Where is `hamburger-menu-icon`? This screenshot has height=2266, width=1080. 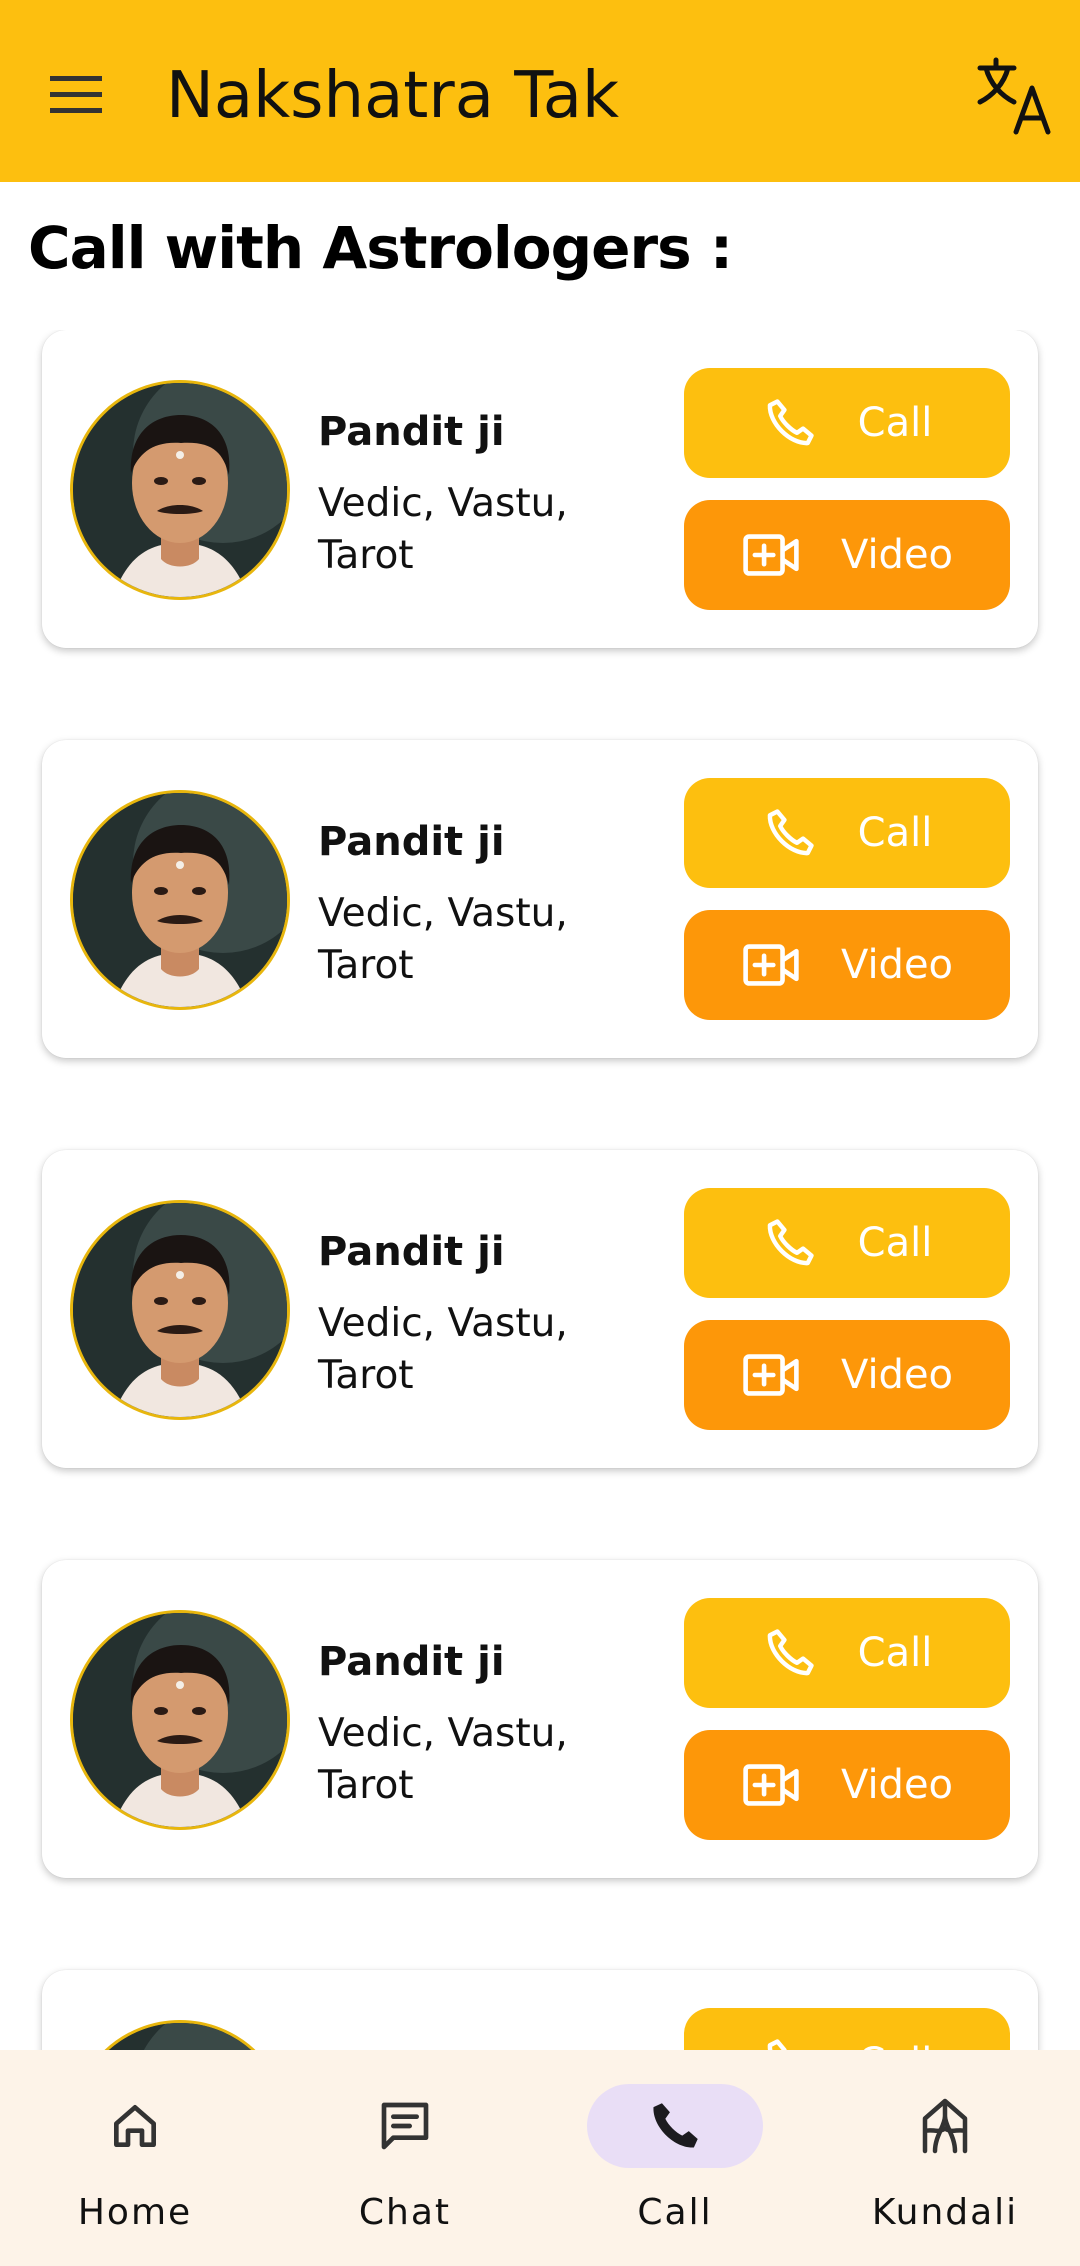
hamburger-menu-icon is located at coordinates (76, 94).